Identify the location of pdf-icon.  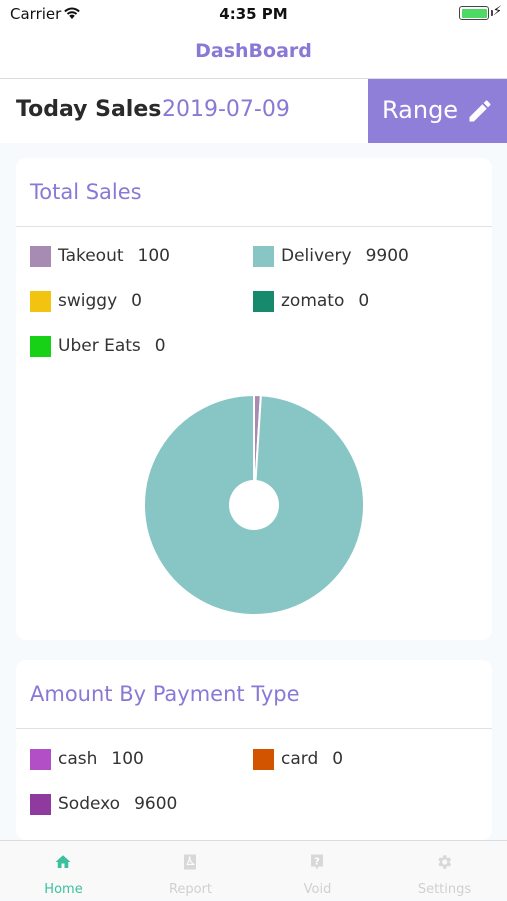
(190, 862).